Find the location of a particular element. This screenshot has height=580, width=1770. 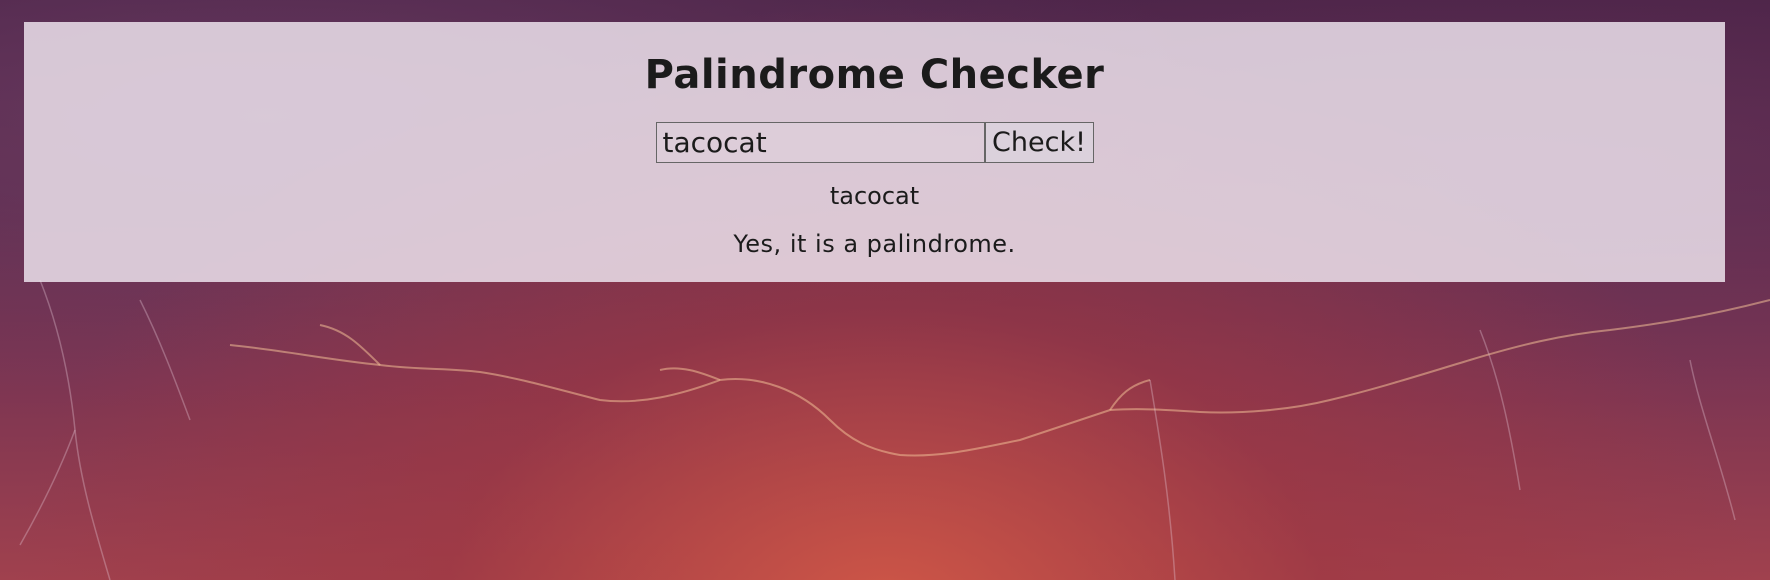

checked-word: tacocat is located at coordinates (874, 196).